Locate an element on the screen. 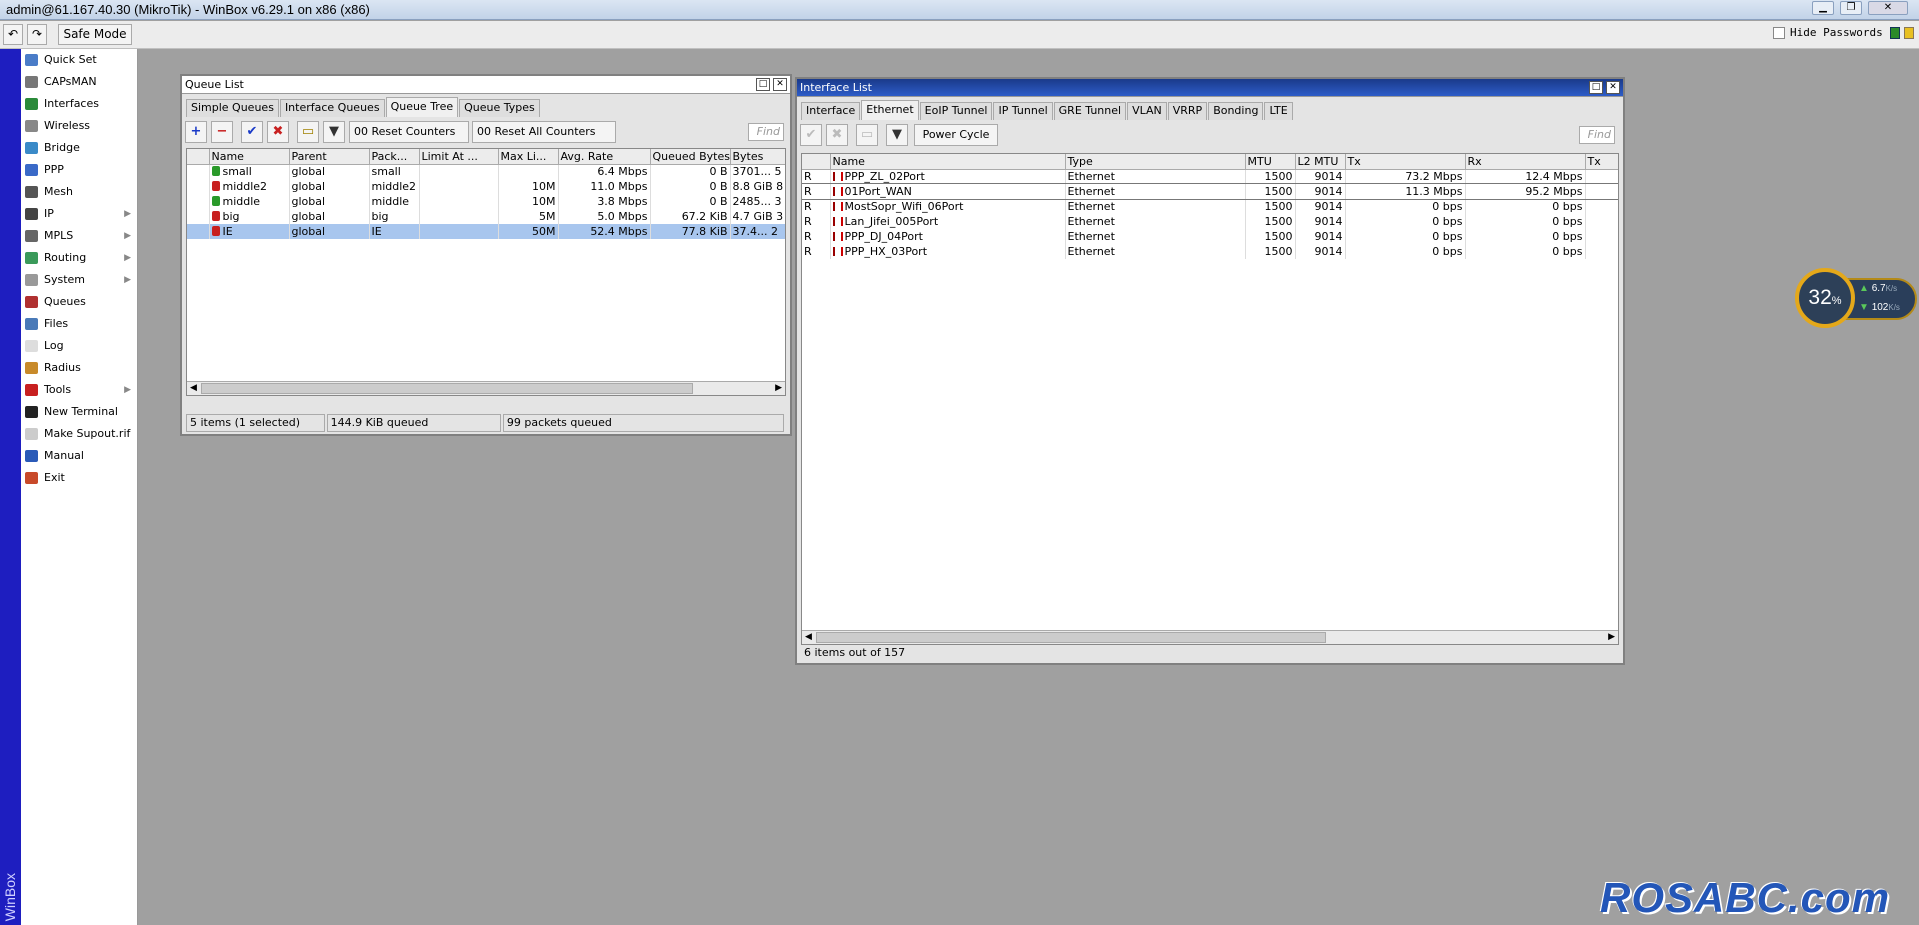 Image resolution: width=1919 pixels, height=925 pixels. queue-list-titlebar: Queue List □ ✕ is located at coordinates (486, 85).